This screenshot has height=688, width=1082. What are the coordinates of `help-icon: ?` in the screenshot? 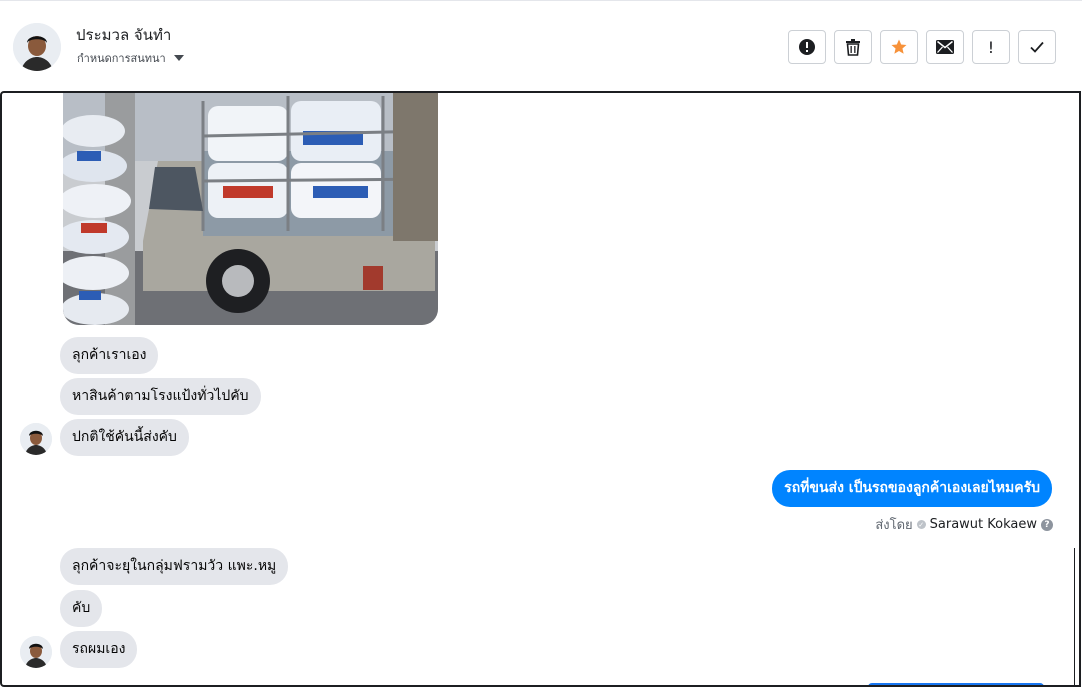 It's located at (1047, 524).